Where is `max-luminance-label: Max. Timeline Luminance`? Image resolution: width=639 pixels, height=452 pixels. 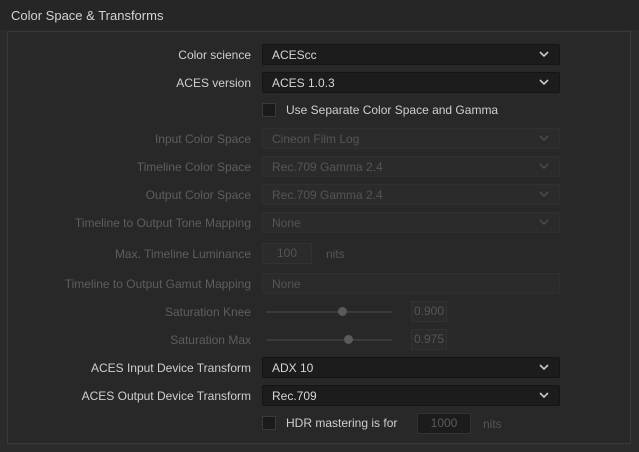 max-luminance-label: Max. Timeline Luminance is located at coordinates (182, 254).